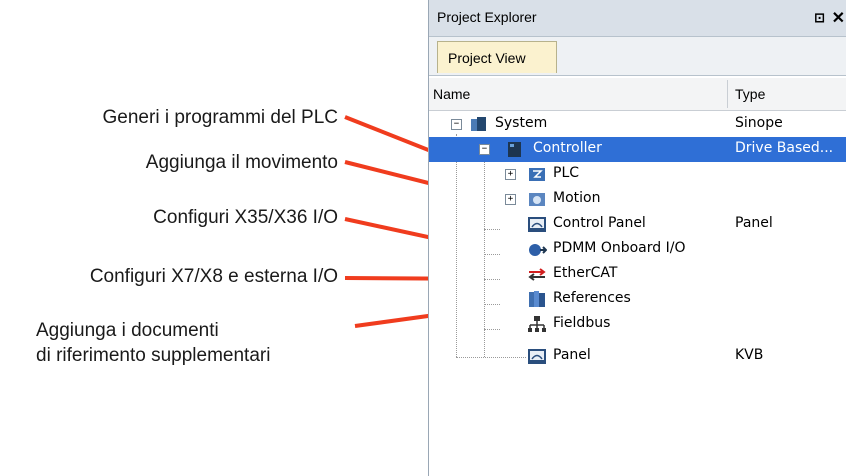 Image resolution: width=846 pixels, height=476 pixels. Describe the element at coordinates (585, 273) in the screenshot. I see `tree-label: EtherCAT` at that location.